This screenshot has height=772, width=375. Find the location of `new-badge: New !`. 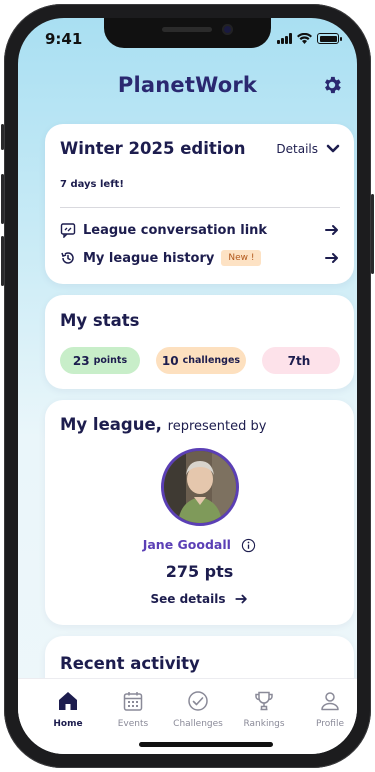

new-badge: New ! is located at coordinates (241, 258).